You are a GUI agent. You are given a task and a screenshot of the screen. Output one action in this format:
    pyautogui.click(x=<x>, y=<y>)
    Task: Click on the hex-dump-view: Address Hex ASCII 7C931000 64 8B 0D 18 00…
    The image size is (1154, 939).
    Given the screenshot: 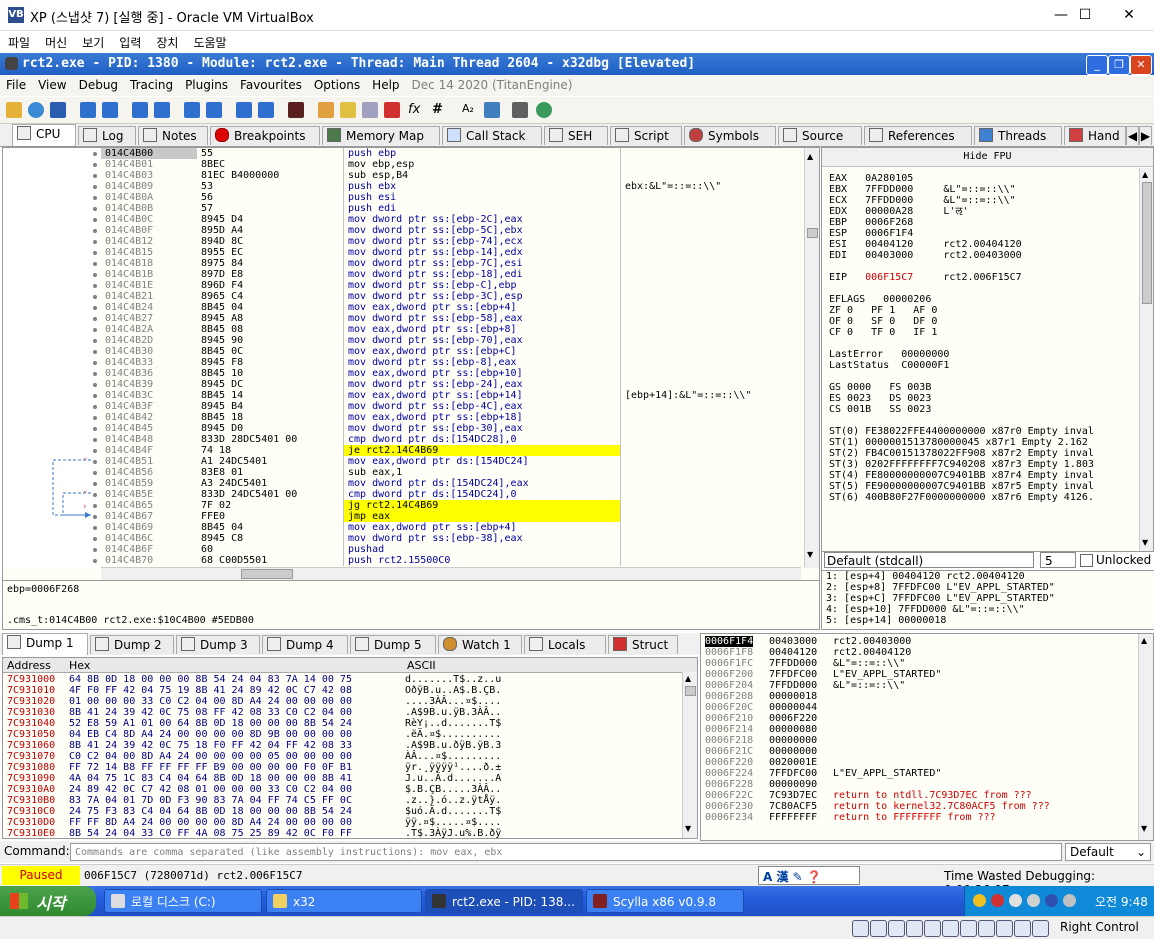 What is the action you would take?
    pyautogui.click(x=350, y=748)
    